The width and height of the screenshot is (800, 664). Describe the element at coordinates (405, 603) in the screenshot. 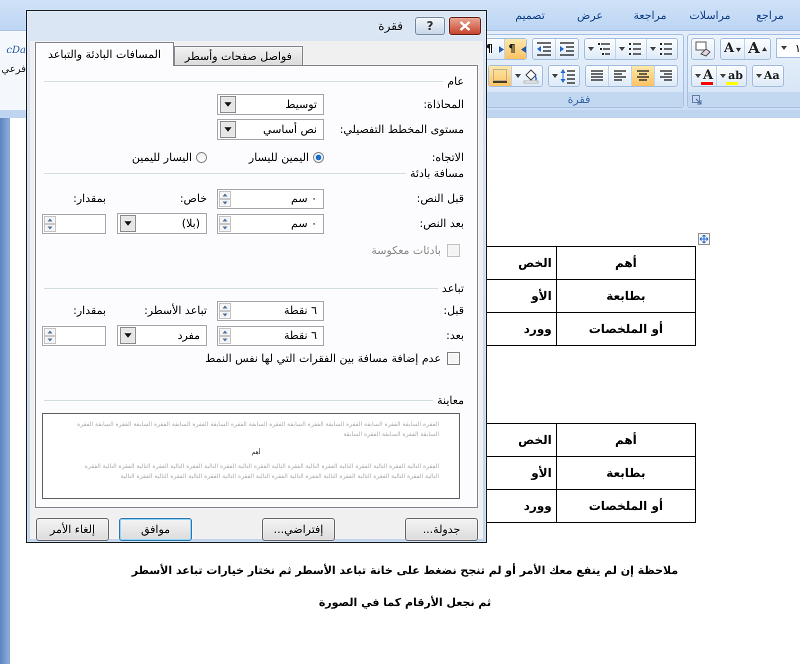

I see `note-text: ثم نجعل الأرقام كما في الصورة` at that location.